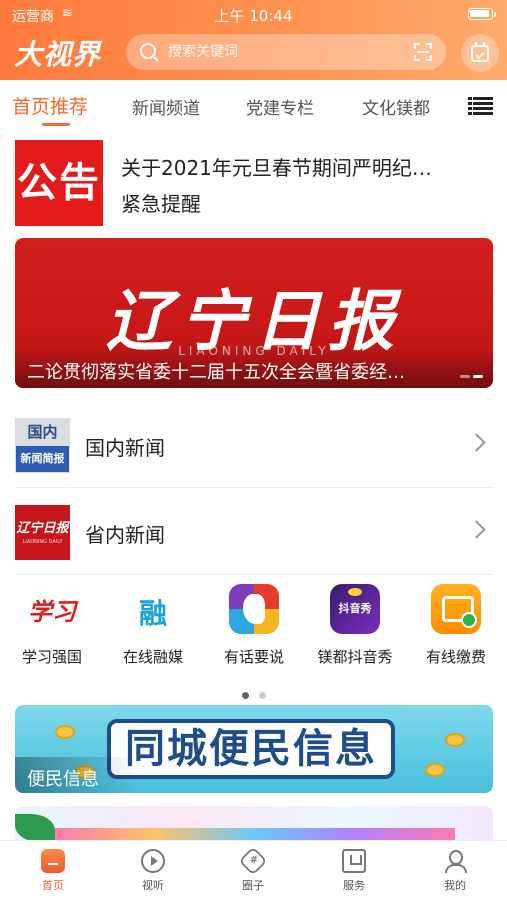  I want to click on bookmark-icon, so click(354, 861).